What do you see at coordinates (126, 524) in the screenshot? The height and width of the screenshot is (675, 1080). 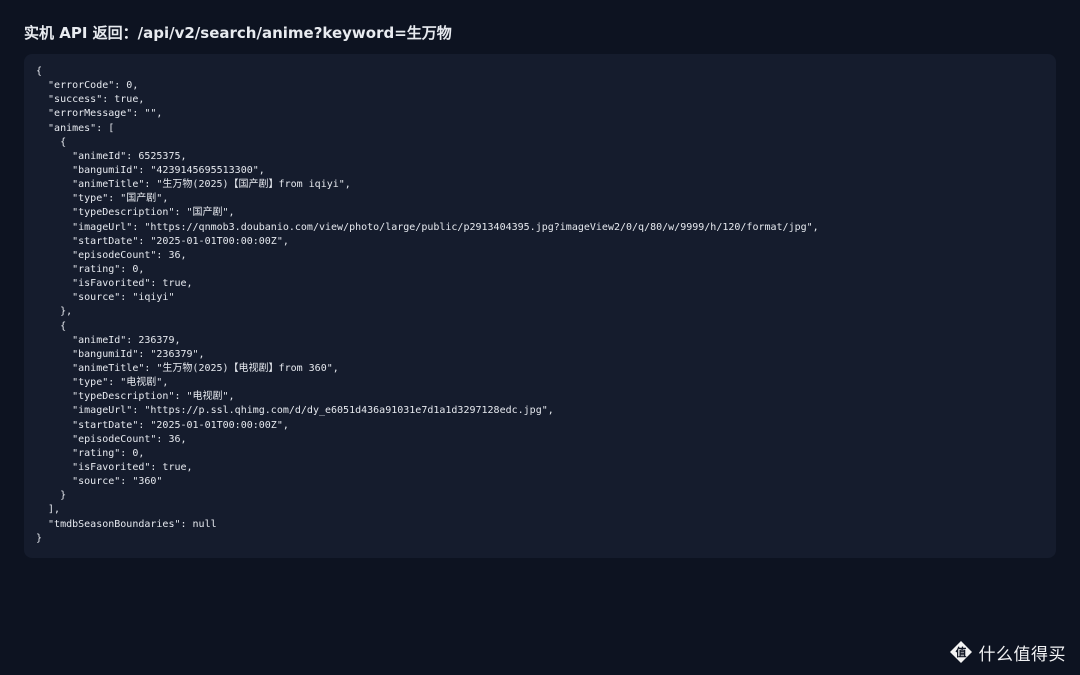 I see `code-line: "tmdbSeasonBoundaries": null` at bounding box center [126, 524].